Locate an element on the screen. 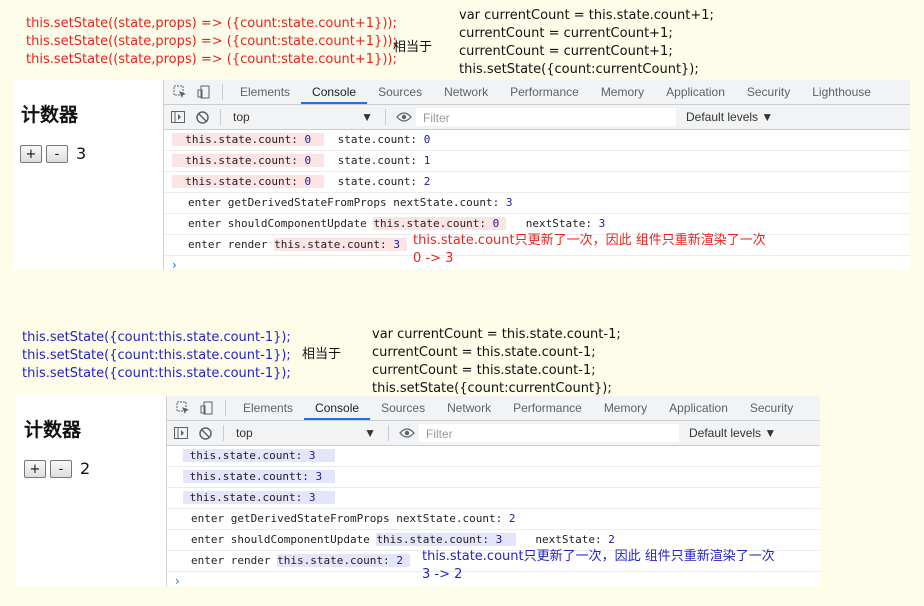  console-highlight: this.state.count: 3 is located at coordinates (259, 497).